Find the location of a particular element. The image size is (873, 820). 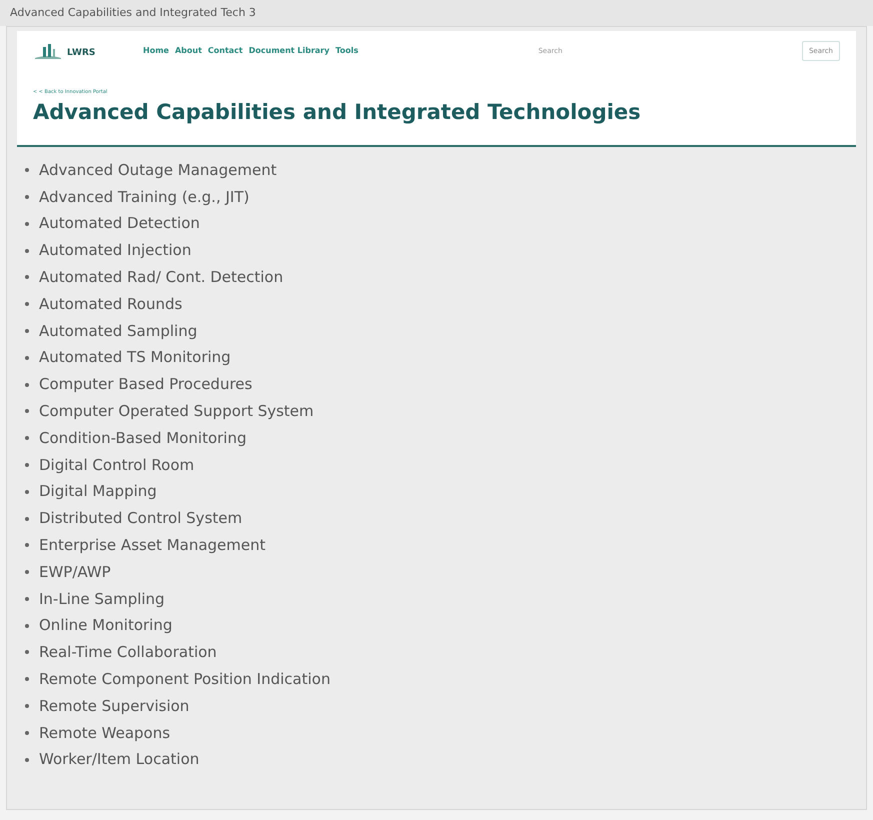

list-item: Advanced Training (e.g., JIT) is located at coordinates (144, 197).